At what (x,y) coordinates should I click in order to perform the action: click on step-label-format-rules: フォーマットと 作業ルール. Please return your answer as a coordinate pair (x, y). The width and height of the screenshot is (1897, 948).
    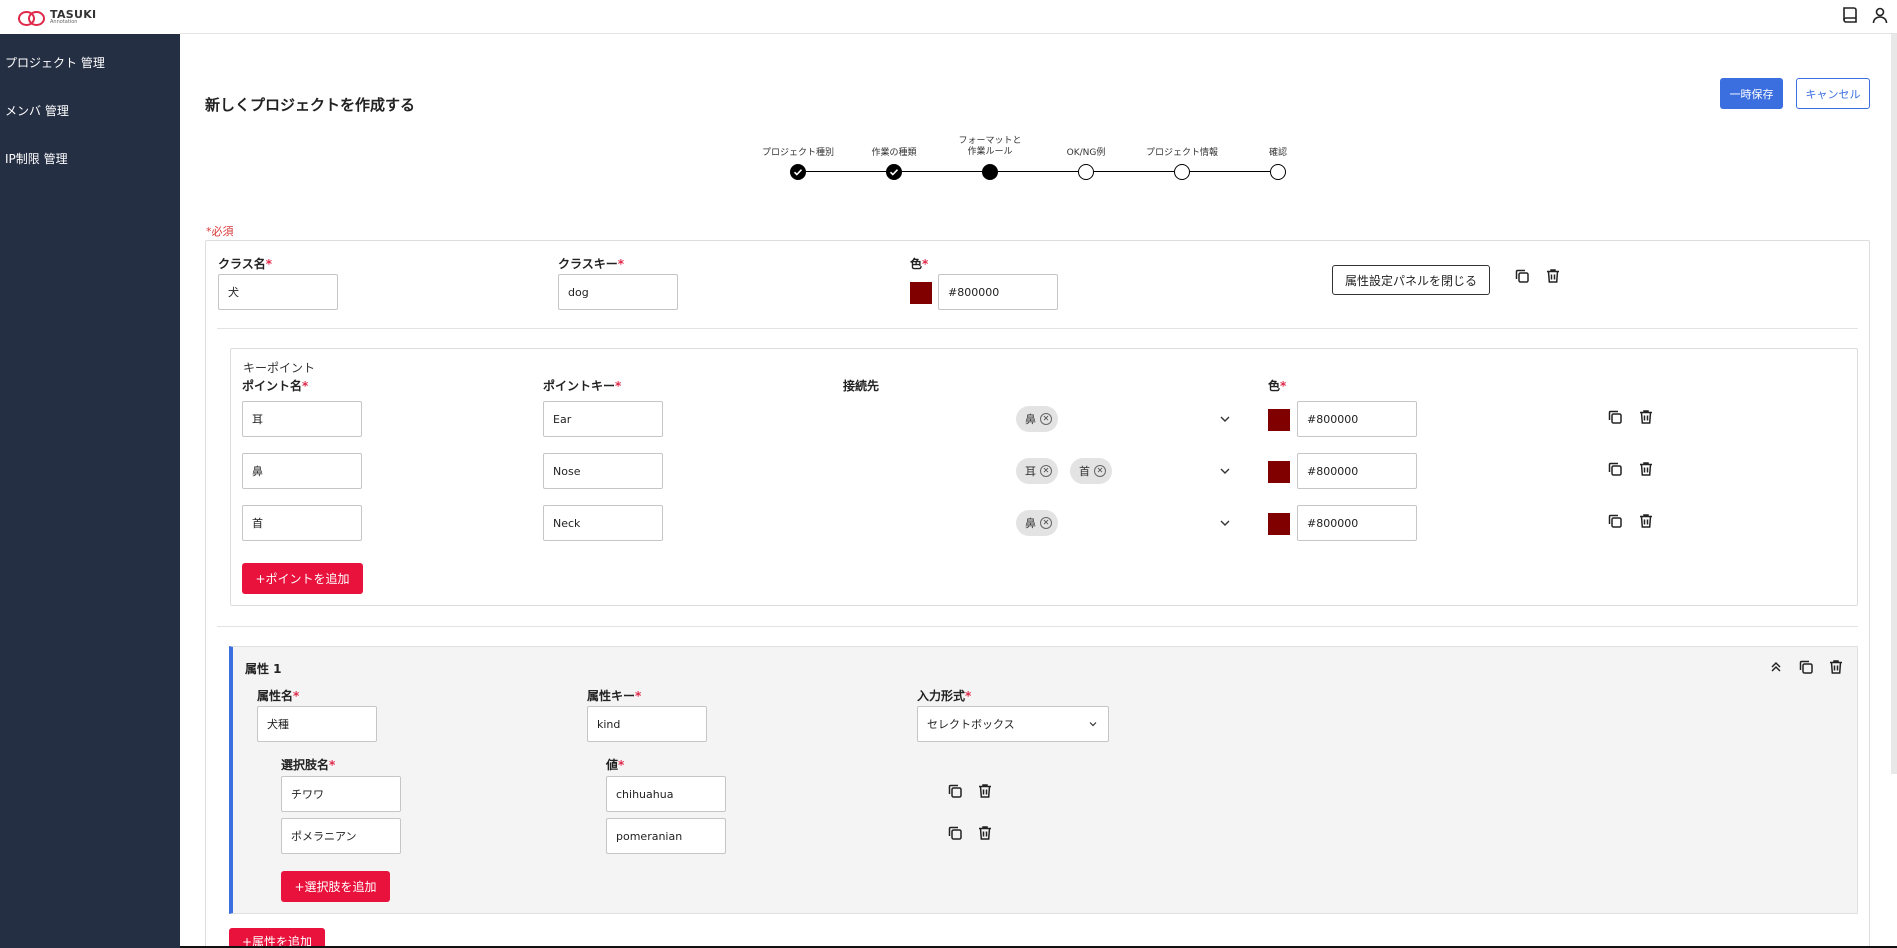
    Looking at the image, I should click on (990, 146).